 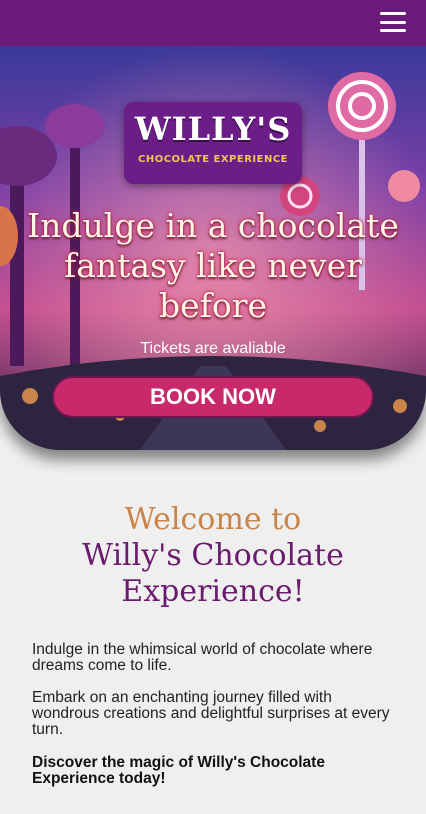 I want to click on logo-subtitle: CHOCOLATE EXPERIENCE, so click(x=212, y=159).